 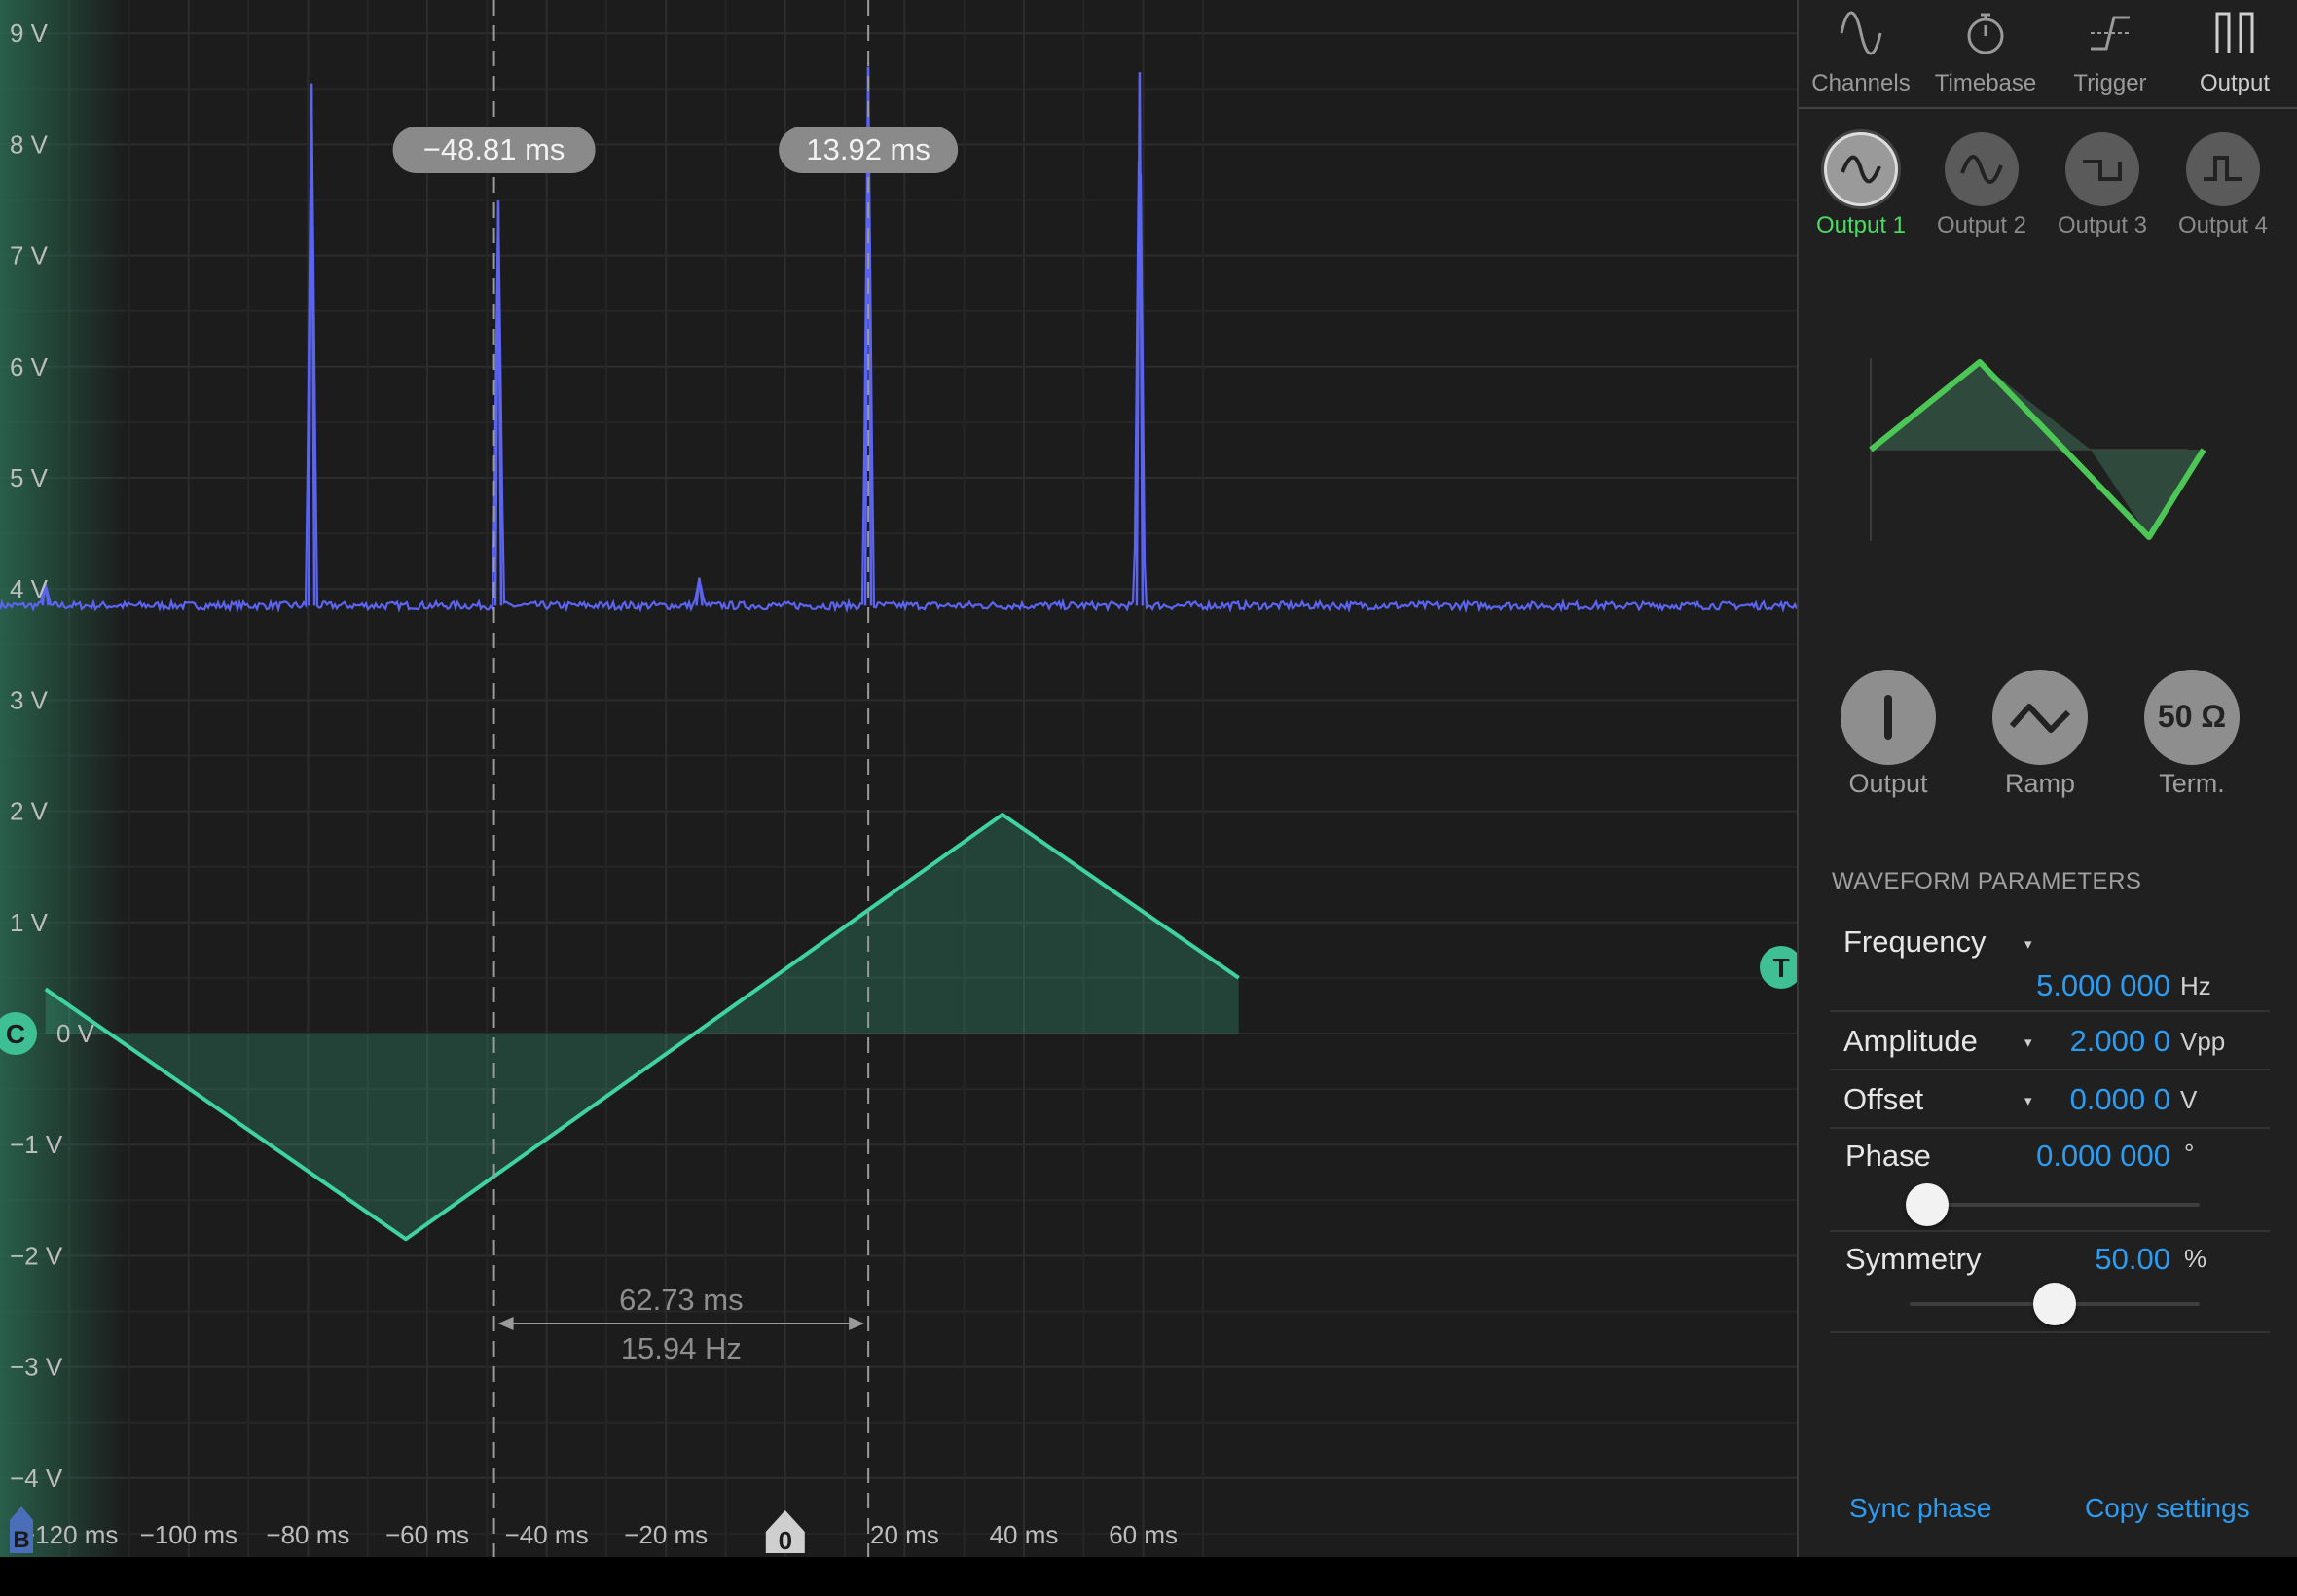 I want to click on offset-row: Offset ▾ 0.000 0 V, so click(x=2050, y=1099).